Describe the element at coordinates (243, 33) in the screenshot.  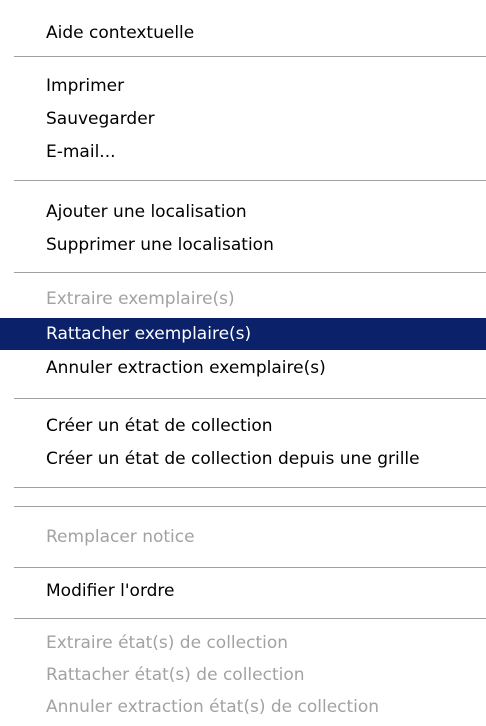
I see `menu-item-aide-contextuelle: Aide contextuelle` at that location.